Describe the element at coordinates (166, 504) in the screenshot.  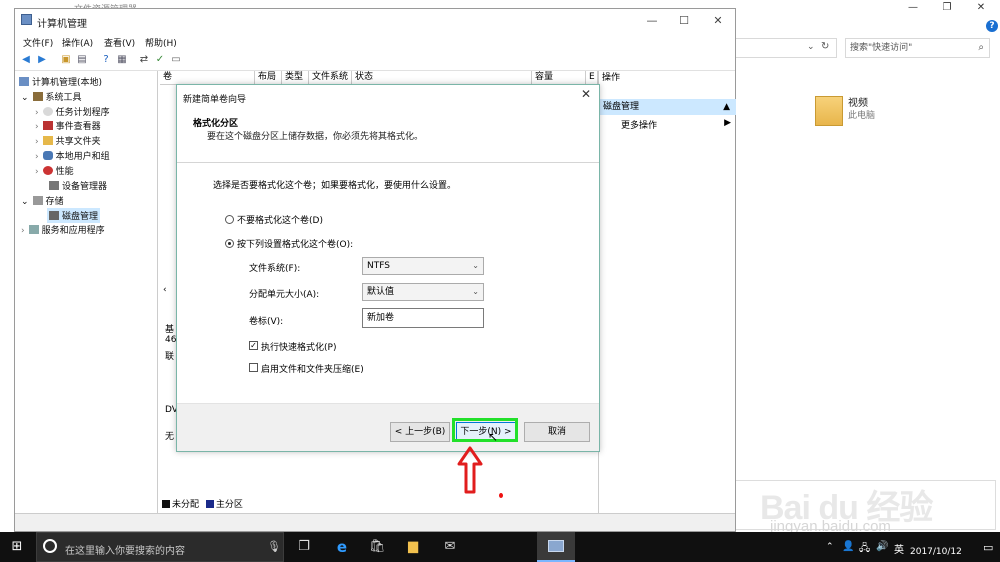
I see `unallocated-swatch` at that location.